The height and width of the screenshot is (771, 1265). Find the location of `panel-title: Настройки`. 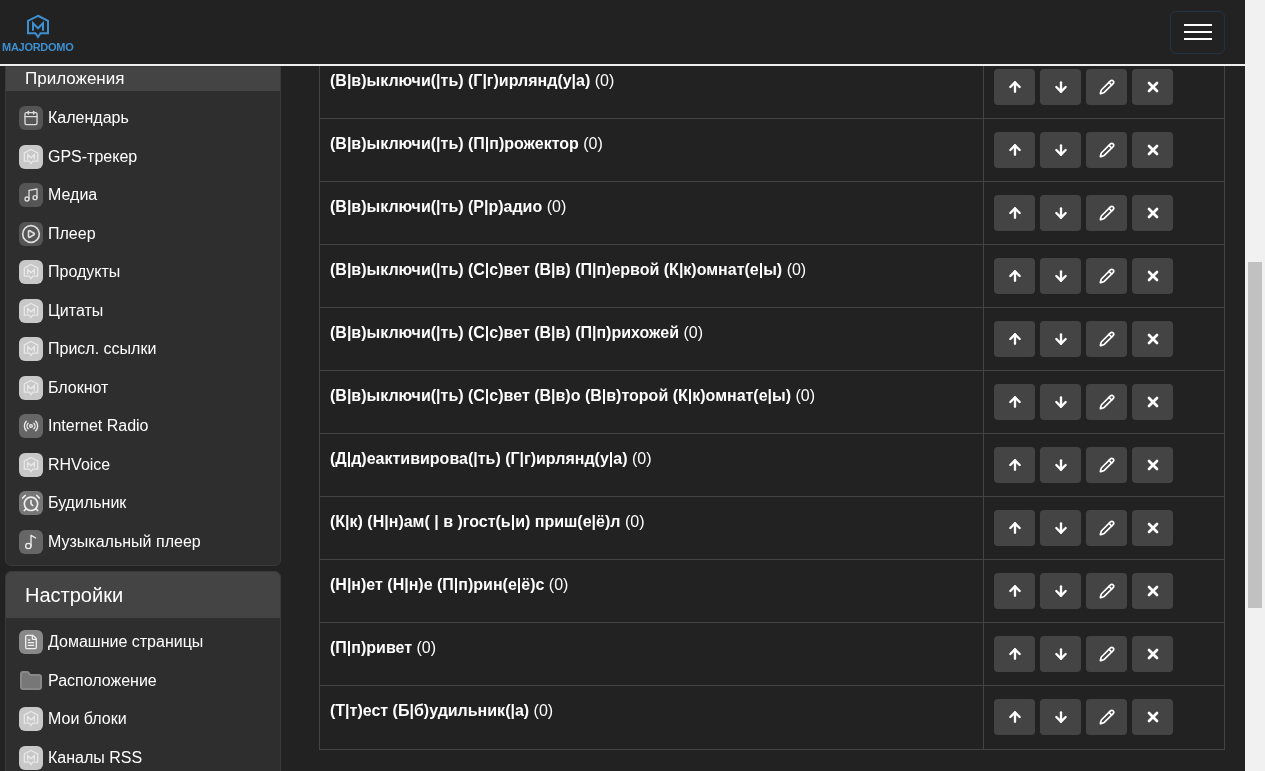

panel-title: Настройки is located at coordinates (74, 595).